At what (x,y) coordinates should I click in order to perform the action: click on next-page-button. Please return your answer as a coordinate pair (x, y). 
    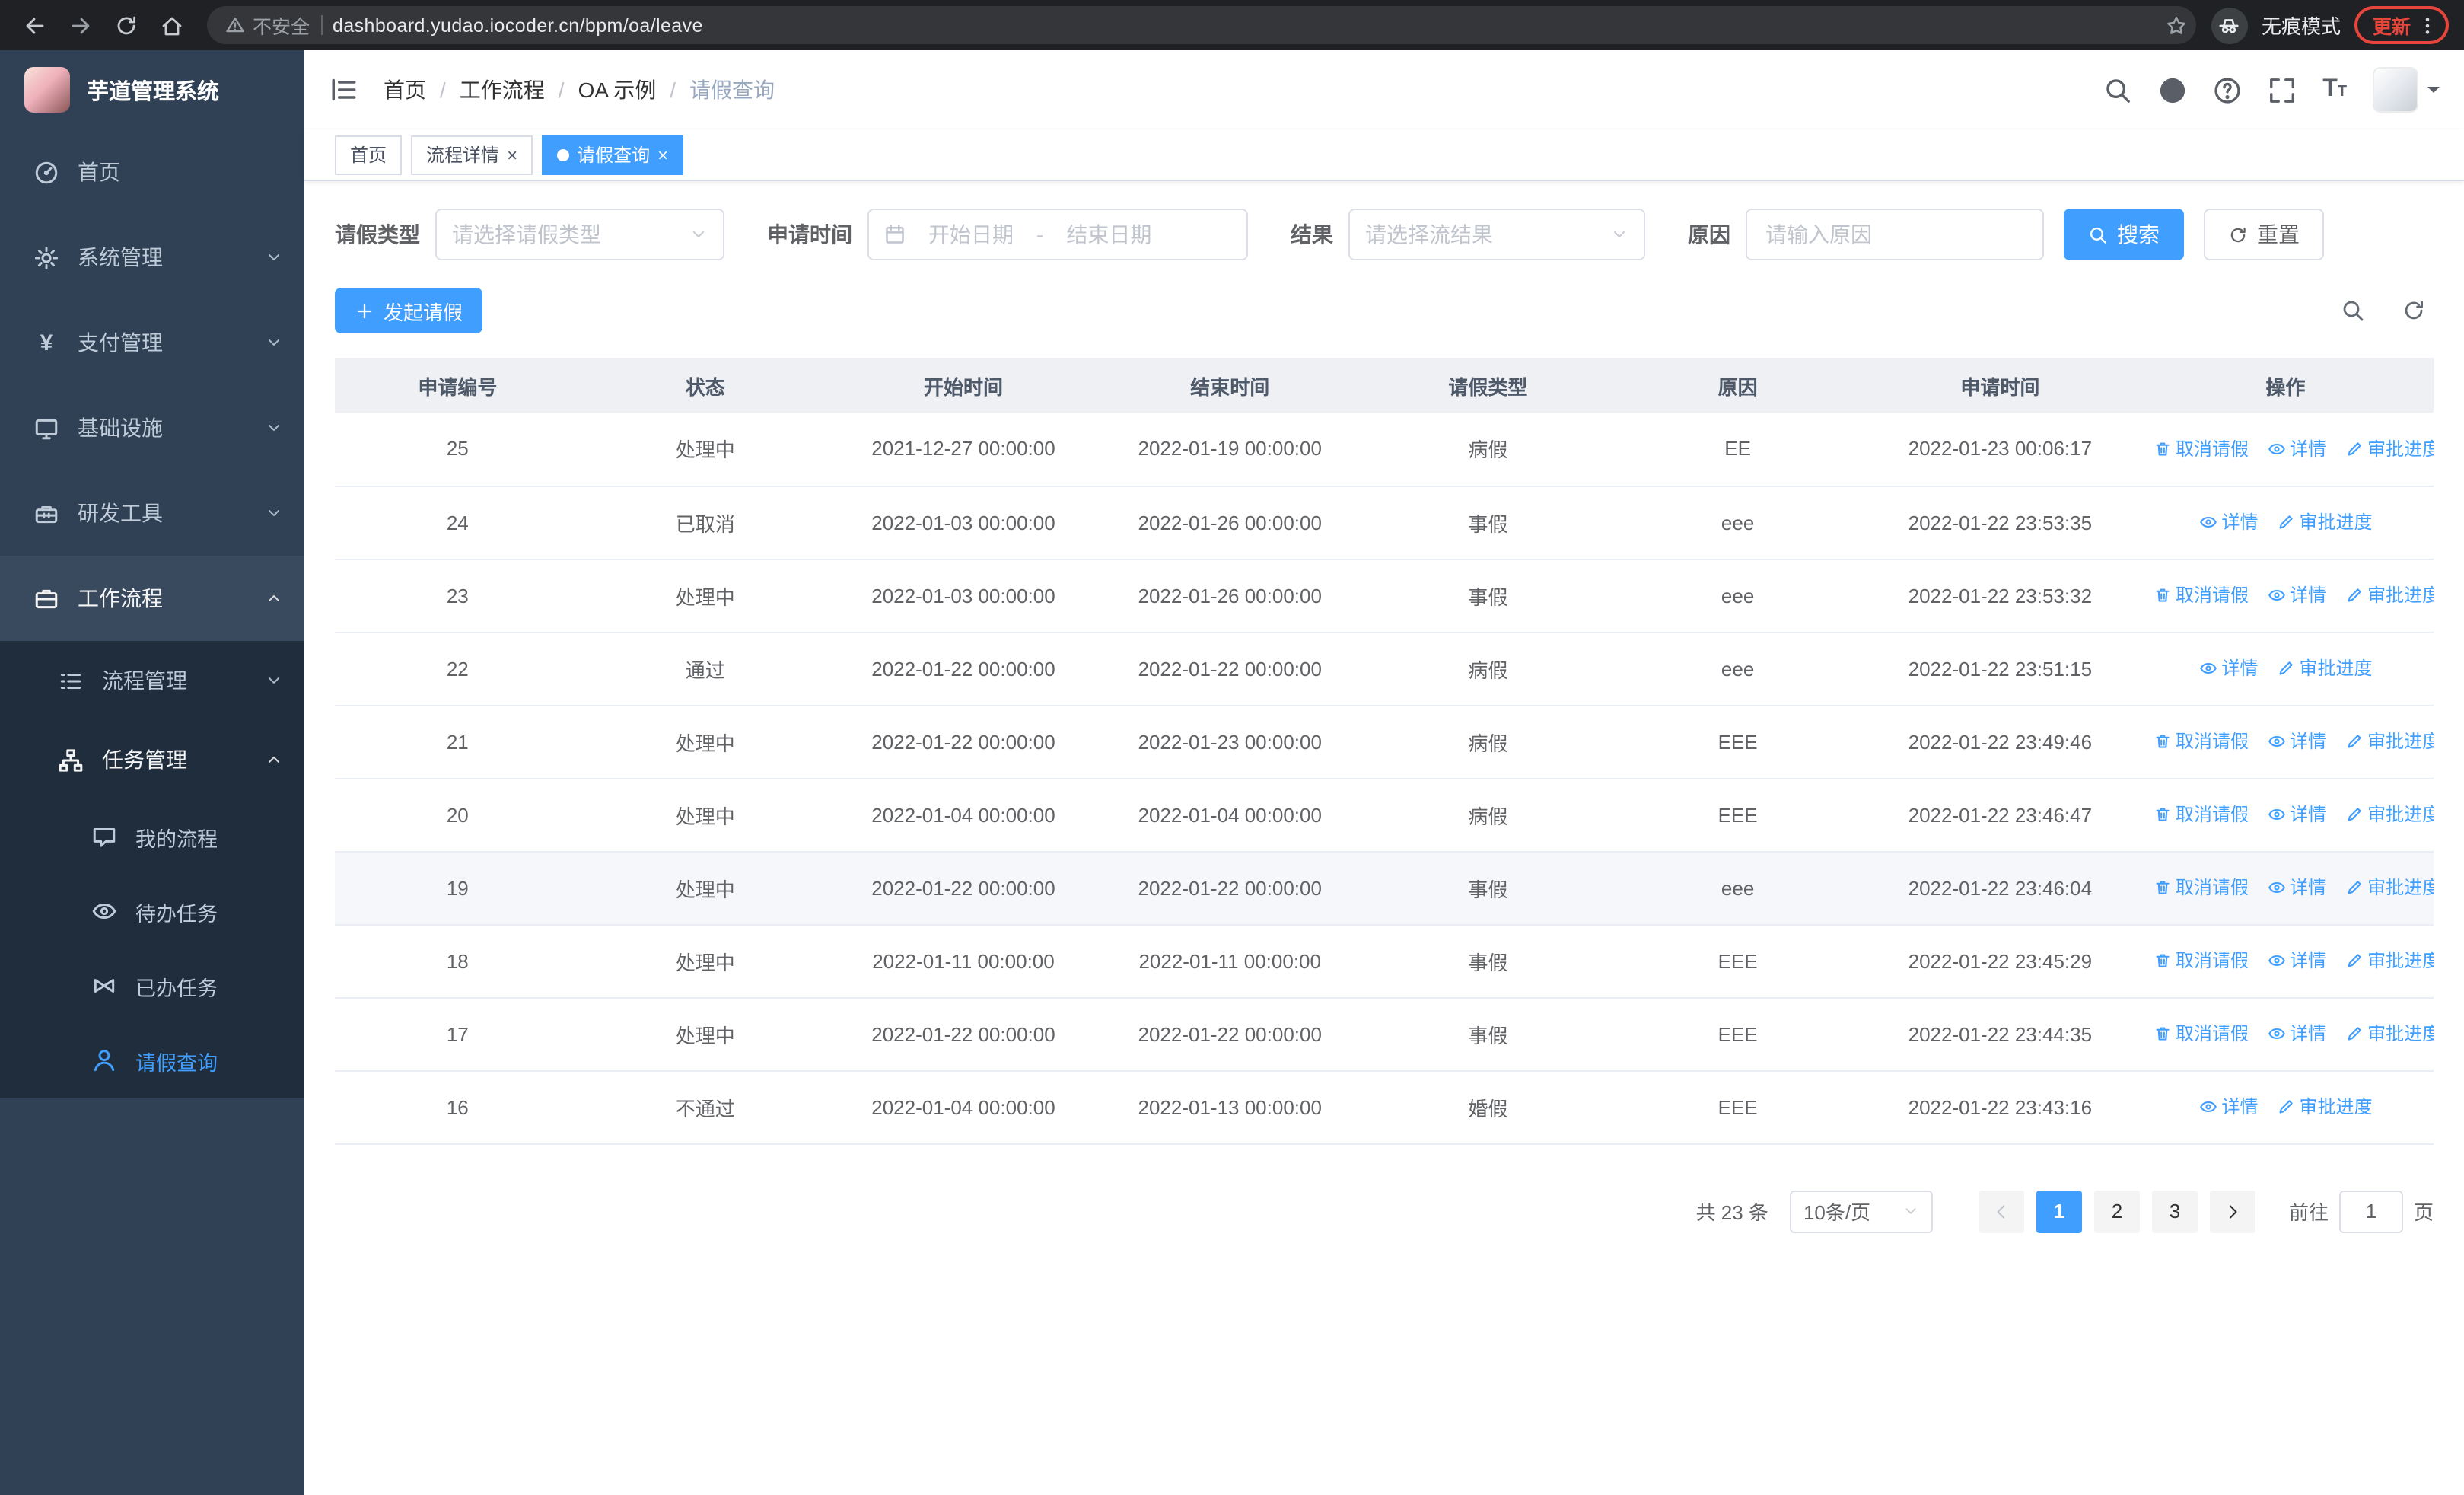
    Looking at the image, I should click on (2232, 1211).